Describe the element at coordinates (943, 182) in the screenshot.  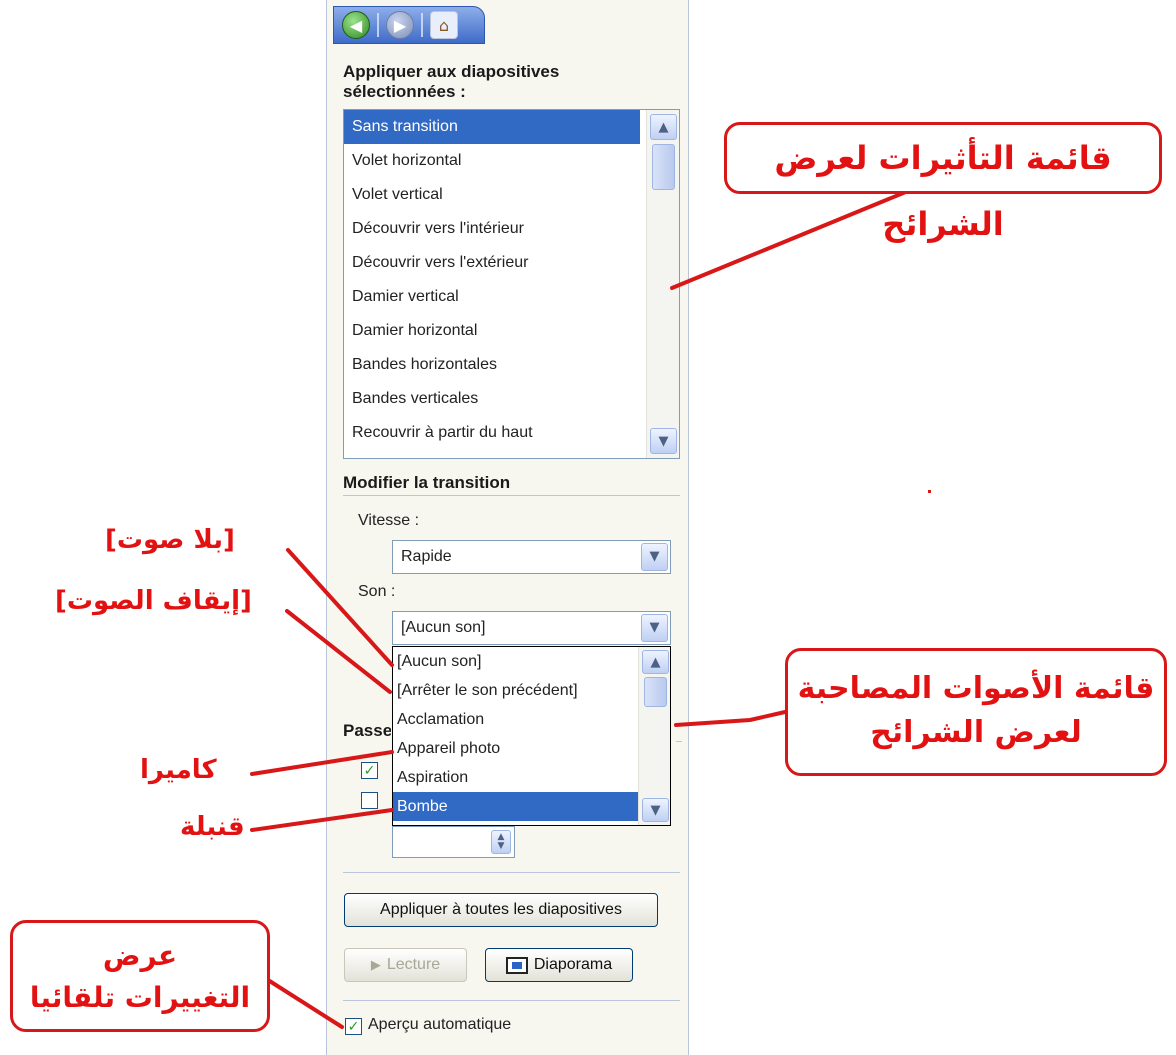
I see `effects-list-callout: قائمة التأثيرات لعرض الشرائح` at that location.